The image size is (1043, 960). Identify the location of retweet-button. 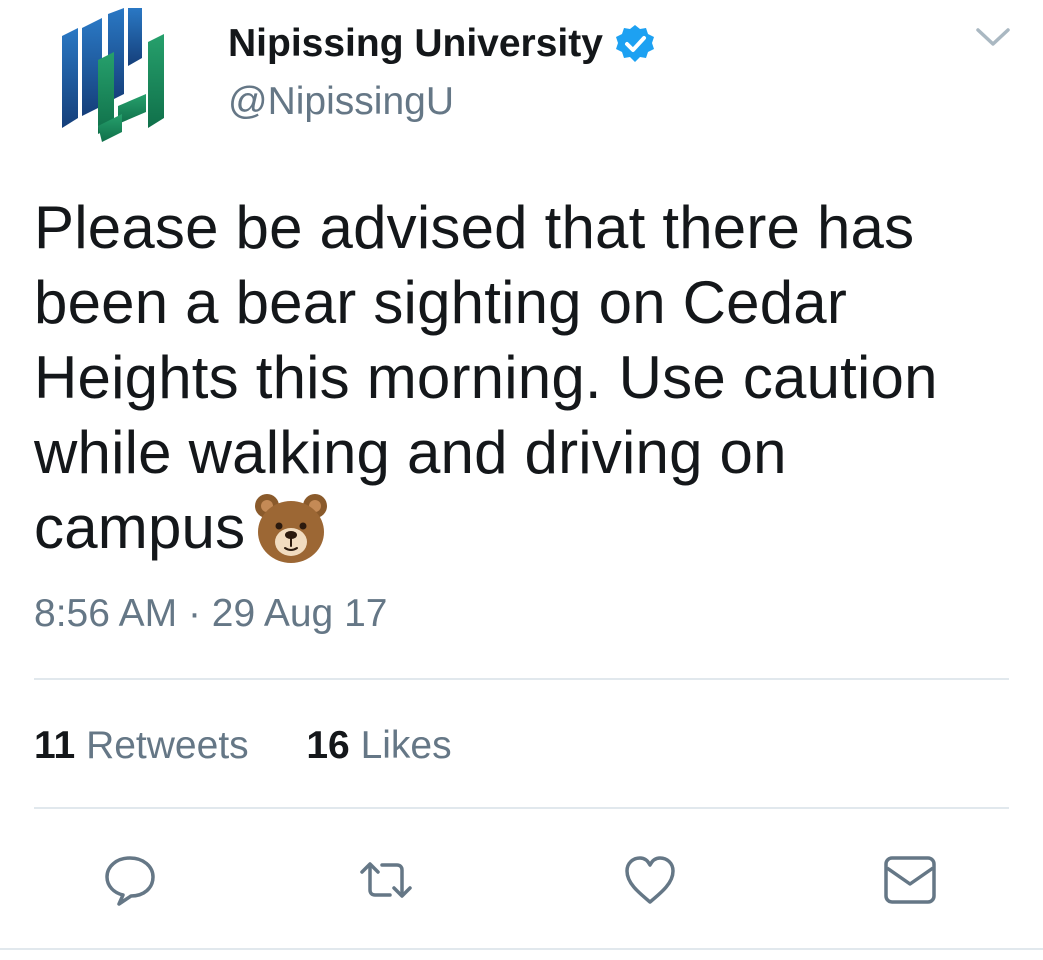
(386, 880).